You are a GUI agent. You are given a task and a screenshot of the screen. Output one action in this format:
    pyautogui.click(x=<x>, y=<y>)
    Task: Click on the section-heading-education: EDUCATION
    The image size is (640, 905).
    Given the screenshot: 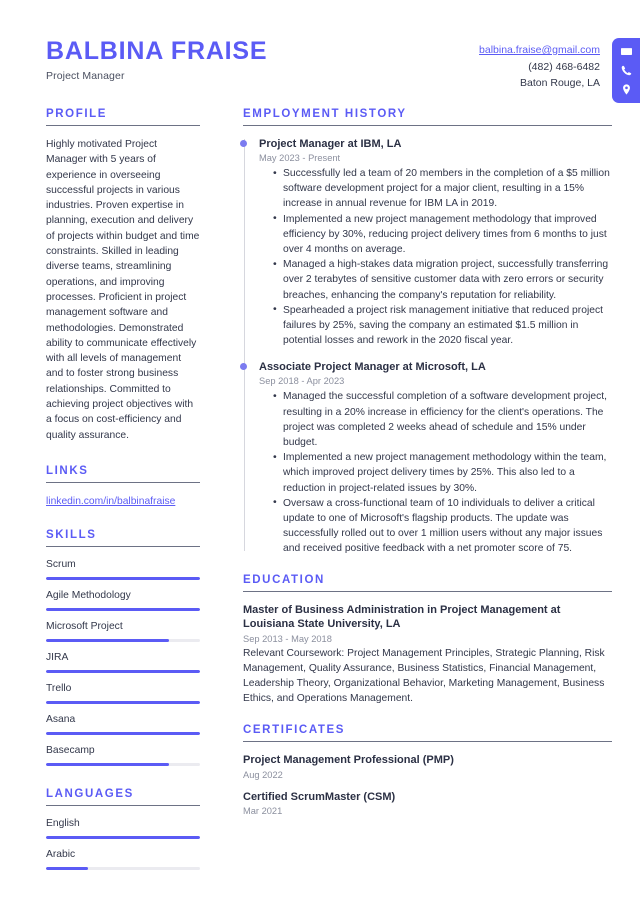 What is the action you would take?
    pyautogui.click(x=284, y=579)
    